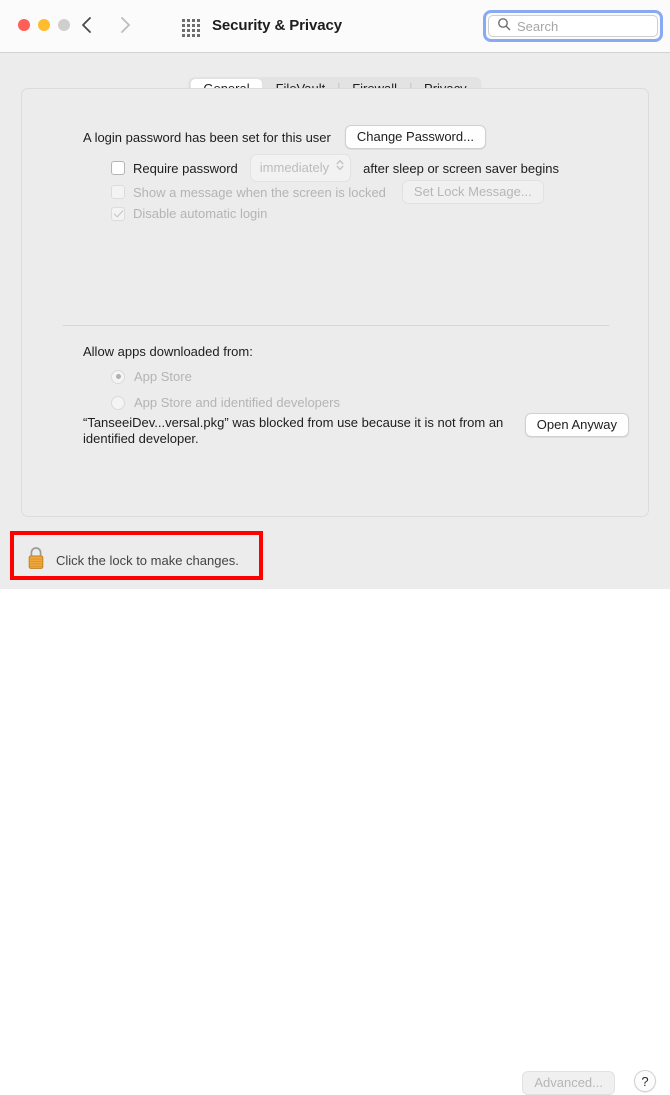  Describe the element at coordinates (461, 168) in the screenshot. I see `require-password-suffix: after sleep or screen saver begins` at that location.